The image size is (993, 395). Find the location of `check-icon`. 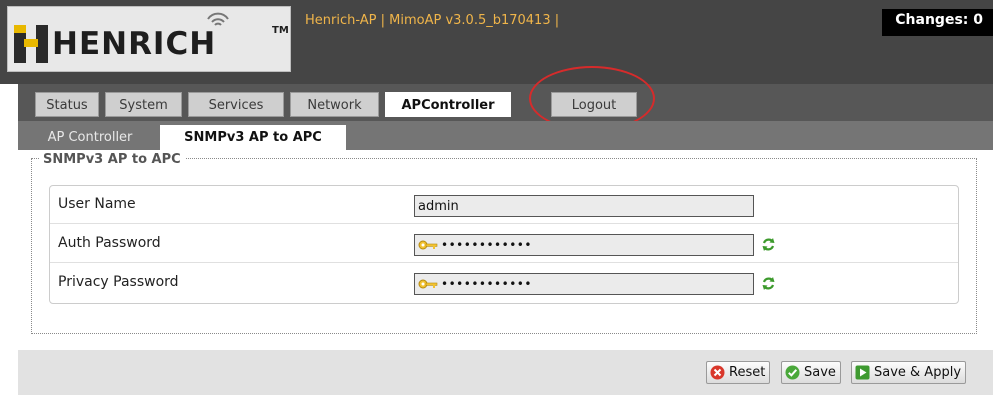

check-icon is located at coordinates (792, 372).